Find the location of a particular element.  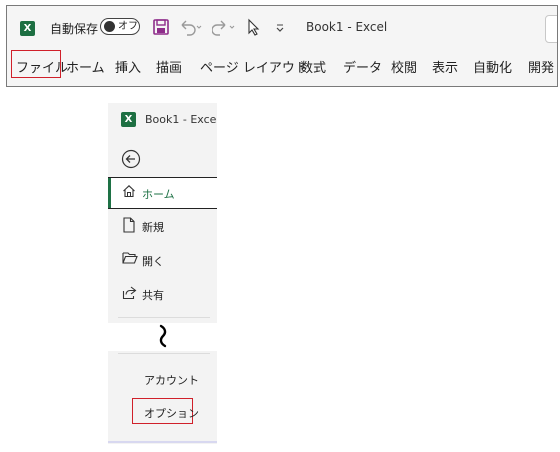

tab-home: ホーム is located at coordinates (85, 66).